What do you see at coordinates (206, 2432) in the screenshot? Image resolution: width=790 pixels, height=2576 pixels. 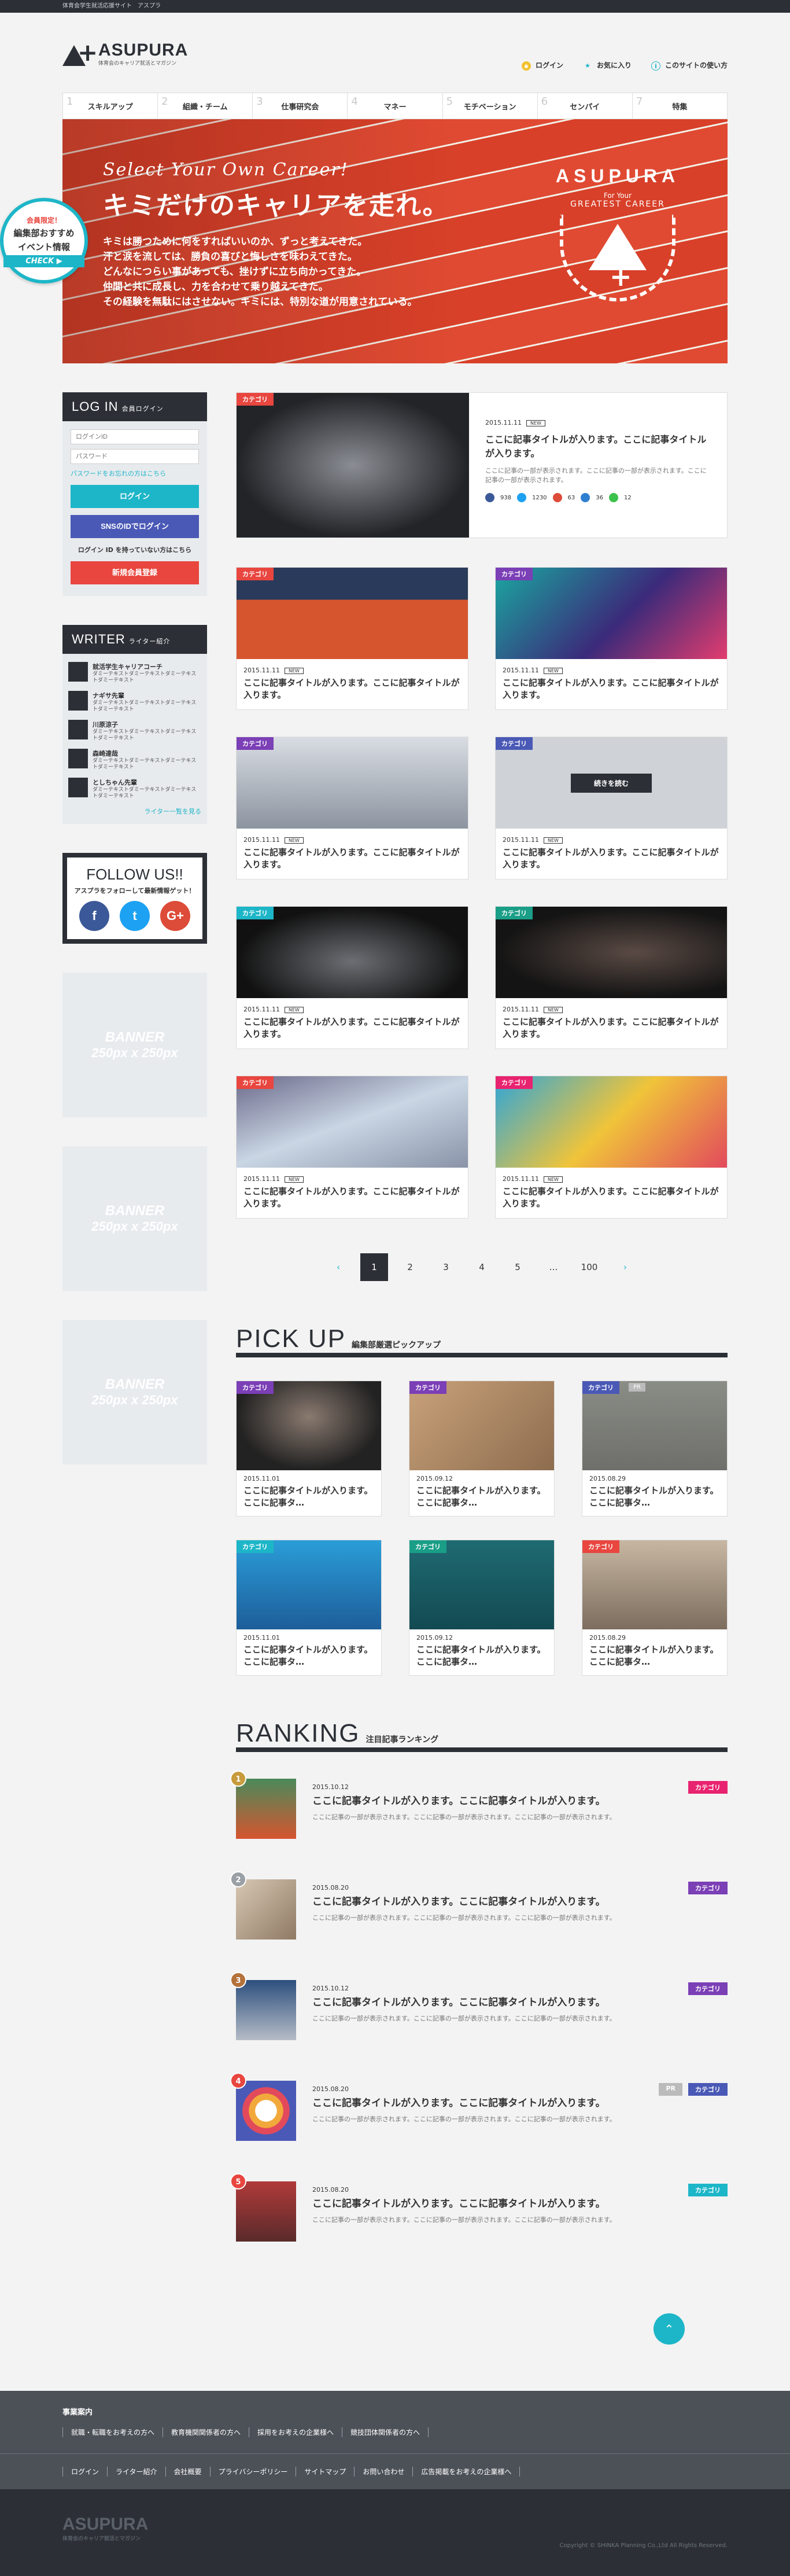 I see `footer-link: 教育機関関係者の方へ` at bounding box center [206, 2432].